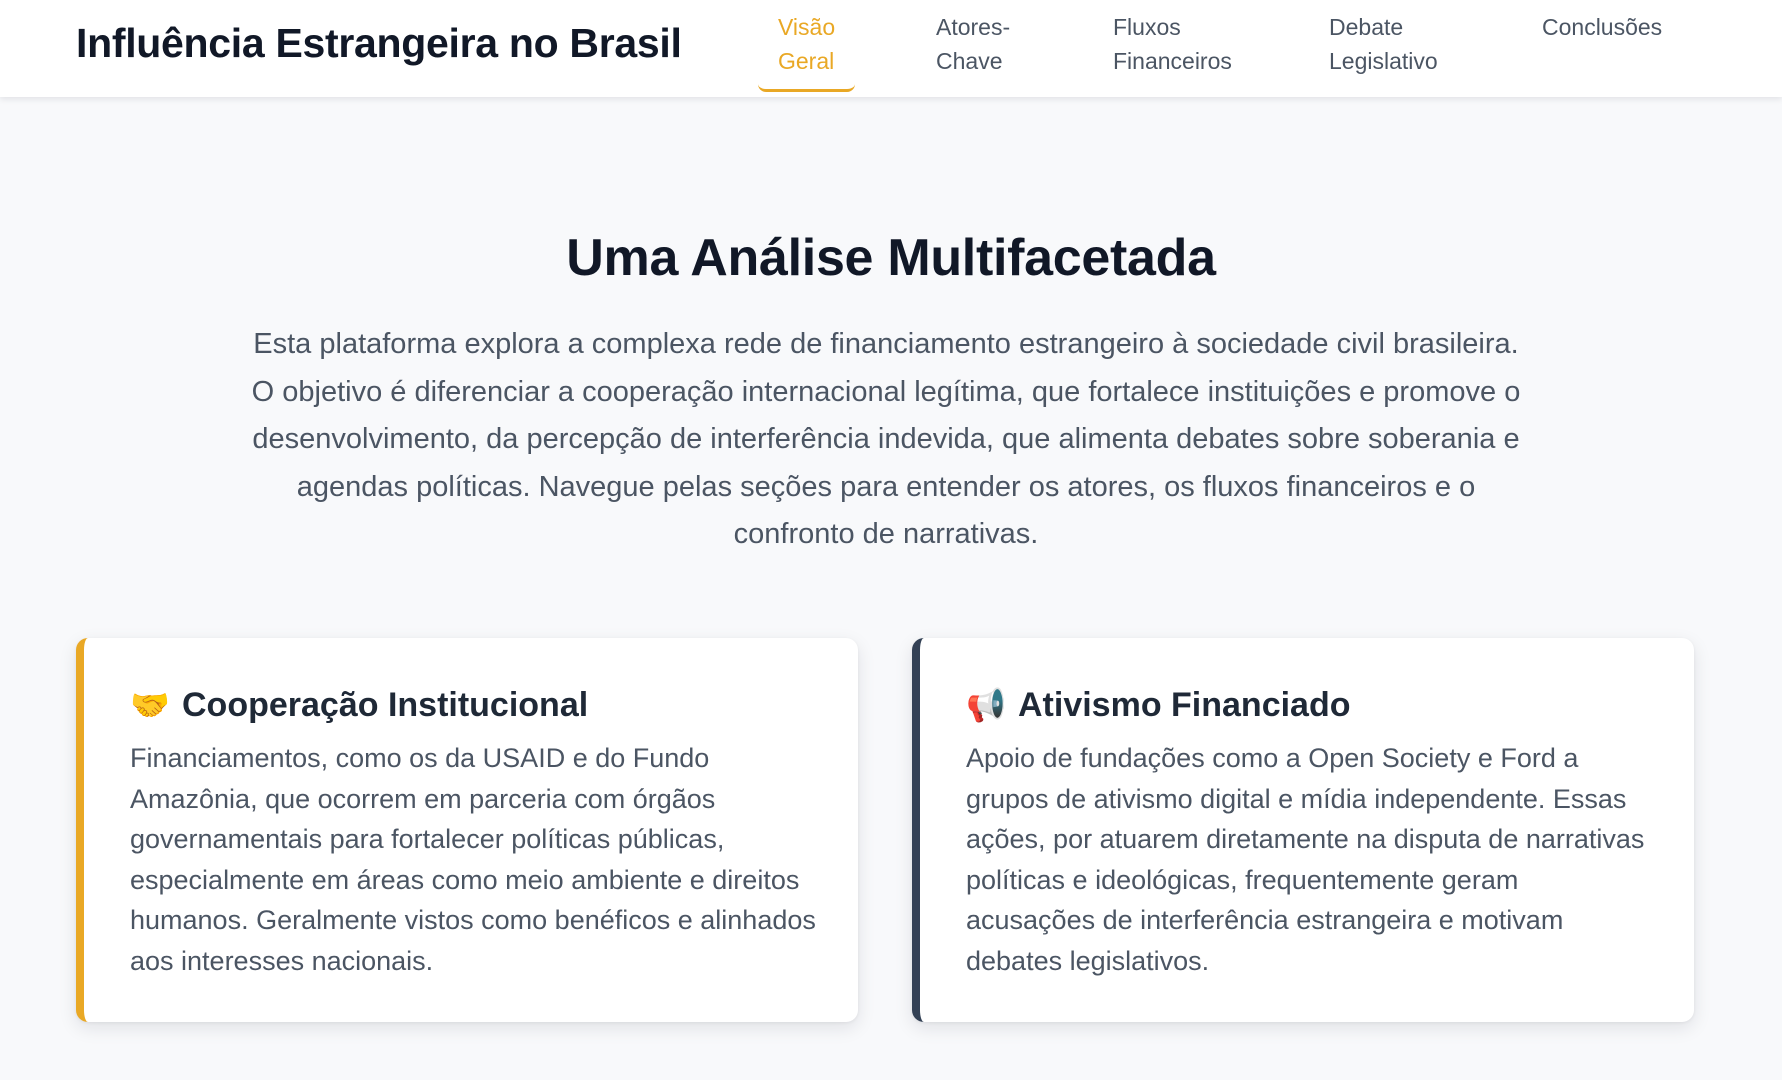  I want to click on tab-visao-geral: Visão Geral, so click(807, 50).